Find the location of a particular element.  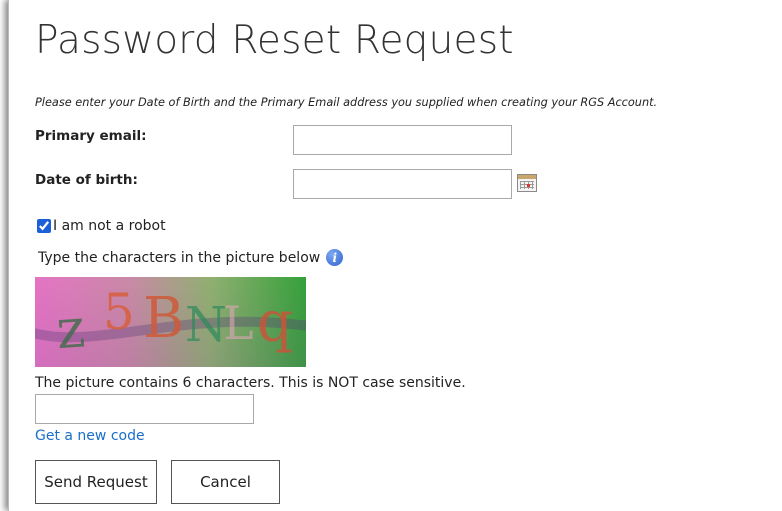

page-title: Password Reset Request is located at coordinates (274, 40).